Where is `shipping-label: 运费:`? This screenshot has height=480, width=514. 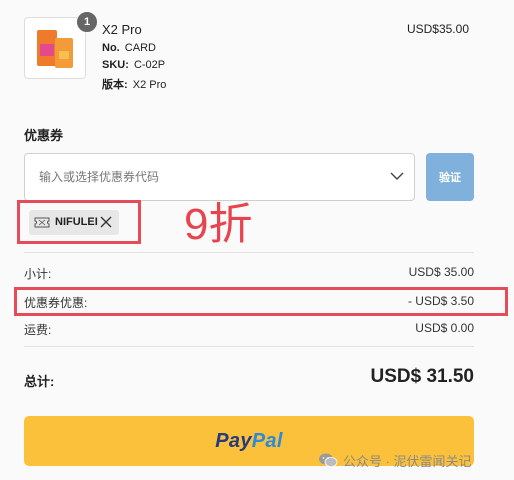
shipping-label: 运费: is located at coordinates (38, 330).